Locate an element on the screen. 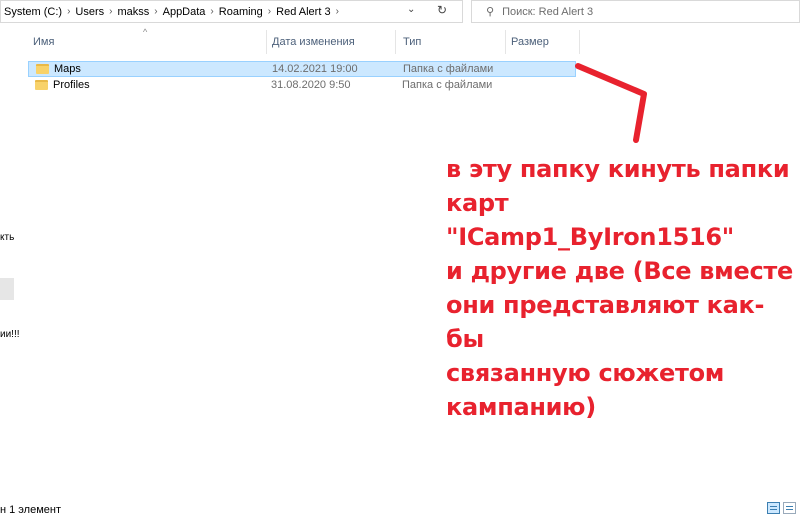 The width and height of the screenshot is (800, 519). annotation-line: и другие две (Все вместе is located at coordinates (619, 271).